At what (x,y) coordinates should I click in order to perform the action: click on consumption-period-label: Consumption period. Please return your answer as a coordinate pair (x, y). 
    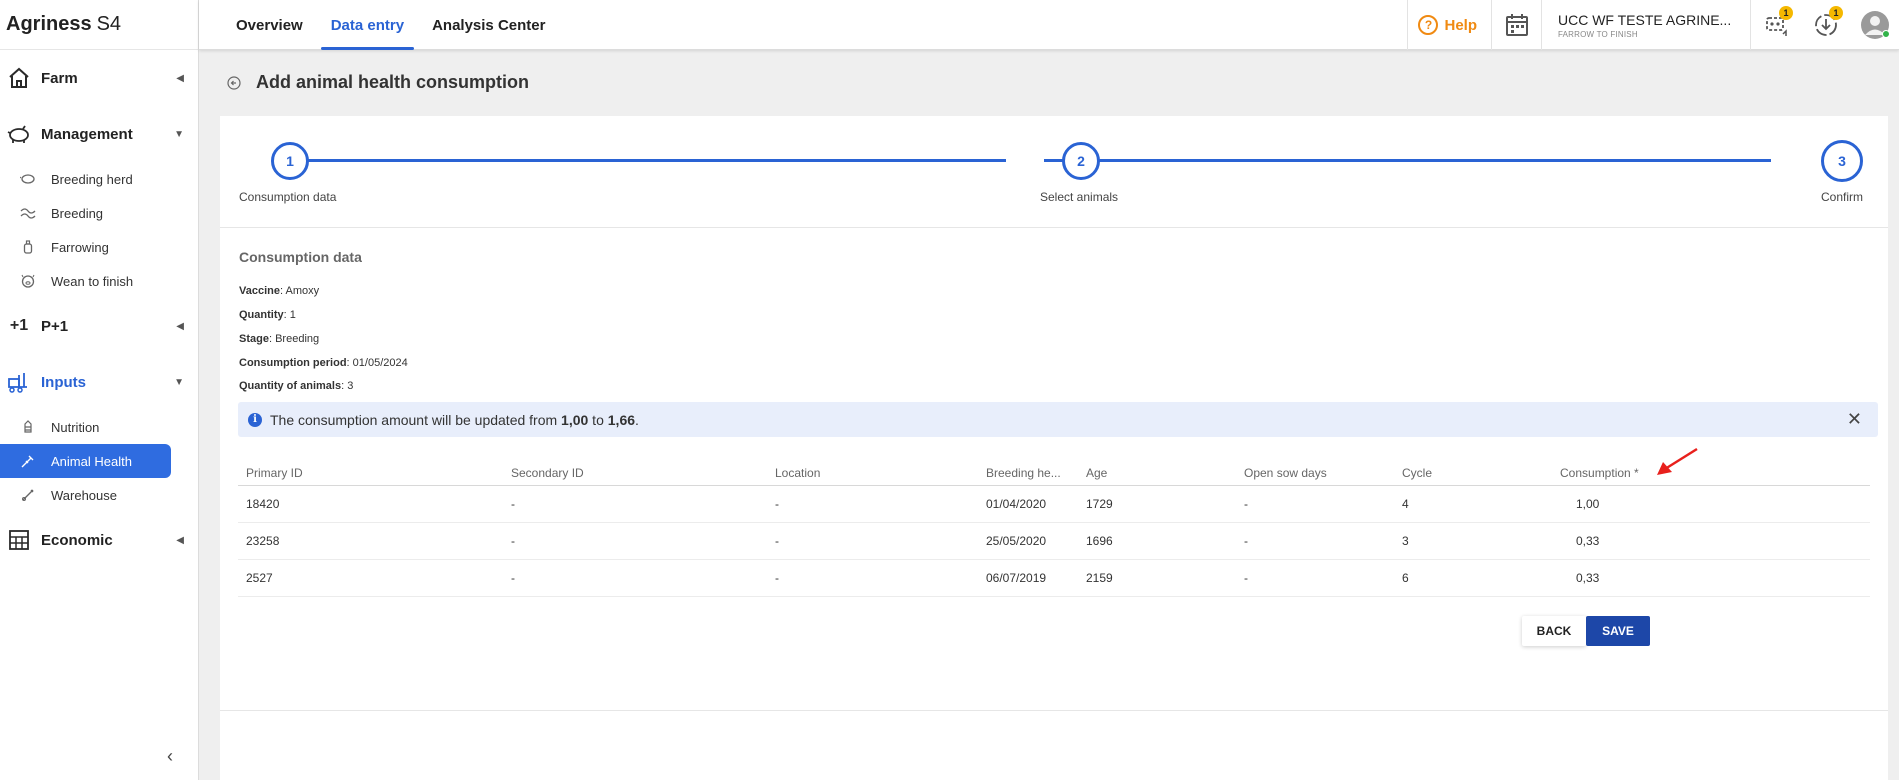
    Looking at the image, I should click on (293, 363).